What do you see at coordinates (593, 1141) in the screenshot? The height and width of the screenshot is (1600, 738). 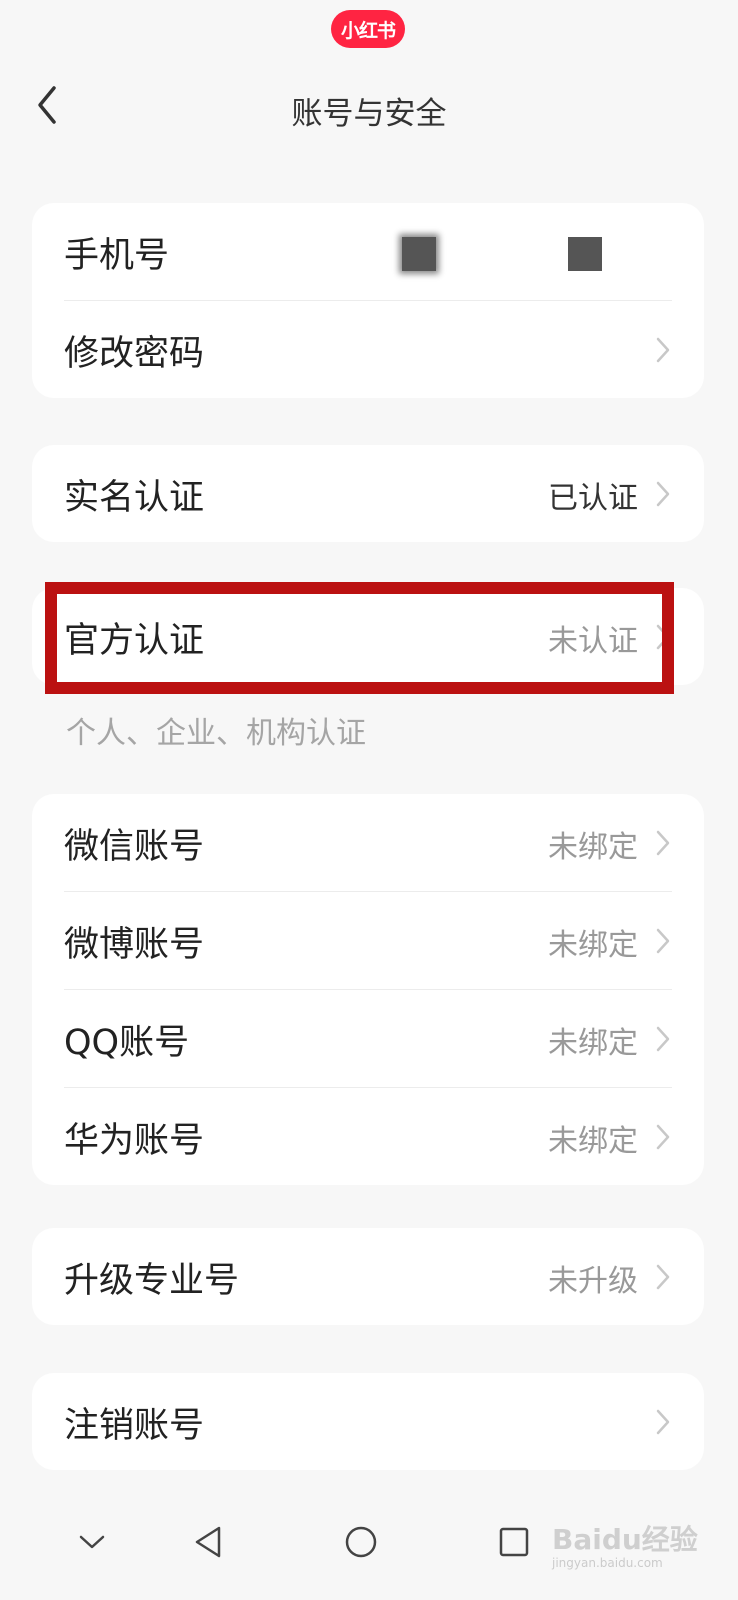 I see `huawei-status: 未绑定` at bounding box center [593, 1141].